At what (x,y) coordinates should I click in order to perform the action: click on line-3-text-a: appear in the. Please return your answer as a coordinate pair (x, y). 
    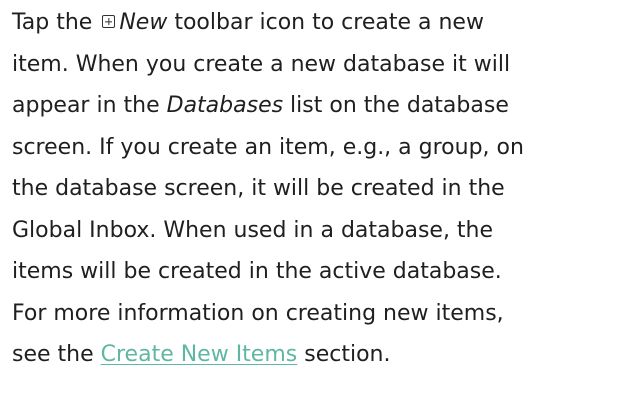
    Looking at the image, I should click on (89, 105).